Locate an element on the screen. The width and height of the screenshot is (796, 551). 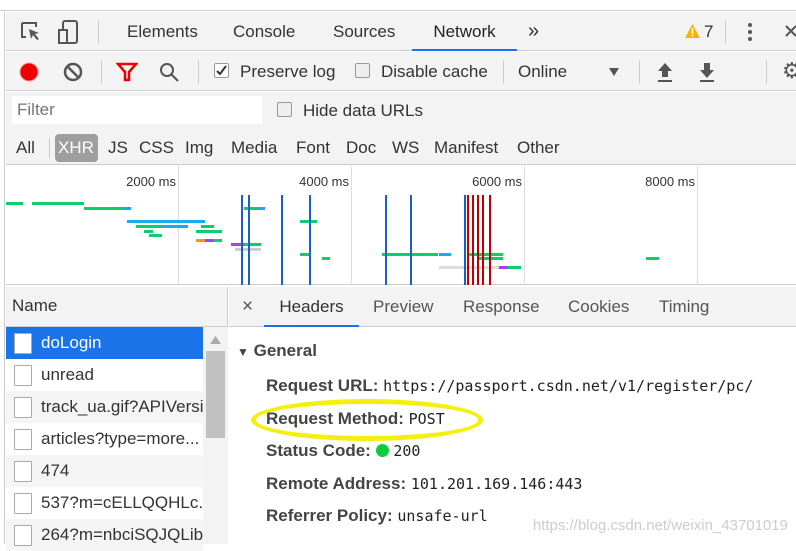
tab-sources: Sources is located at coordinates (364, 31).